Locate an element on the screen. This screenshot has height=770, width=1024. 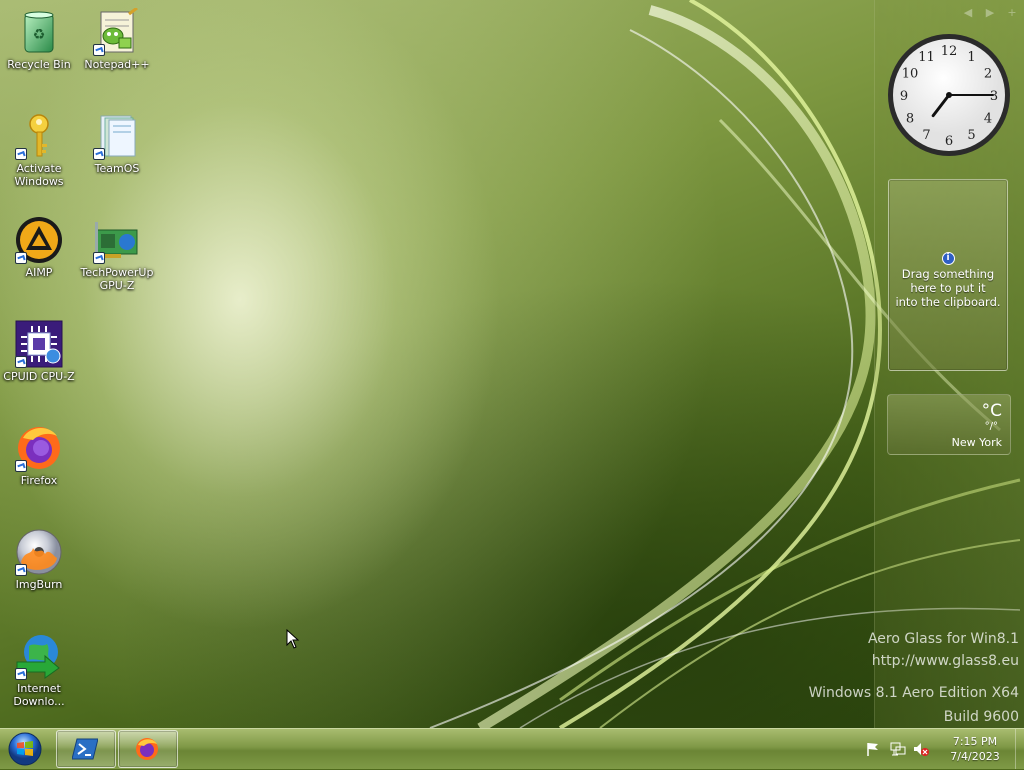
desktop-icon-recycle-bin: ♻ Recycle Bin is located at coordinates (39, 39).